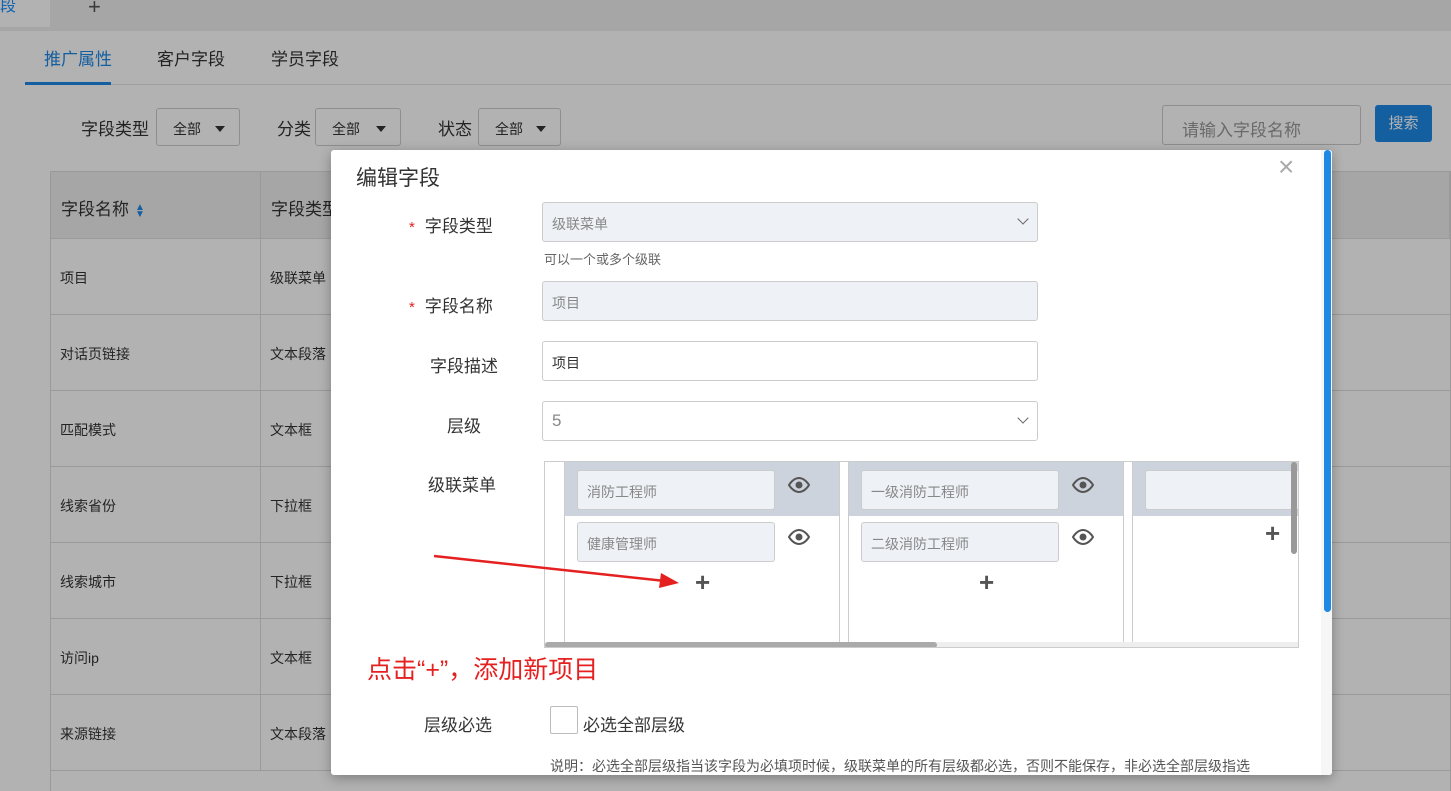 This screenshot has width=1451, height=791. Describe the element at coordinates (790, 301) in the screenshot. I see `field-name-input: 项目` at that location.